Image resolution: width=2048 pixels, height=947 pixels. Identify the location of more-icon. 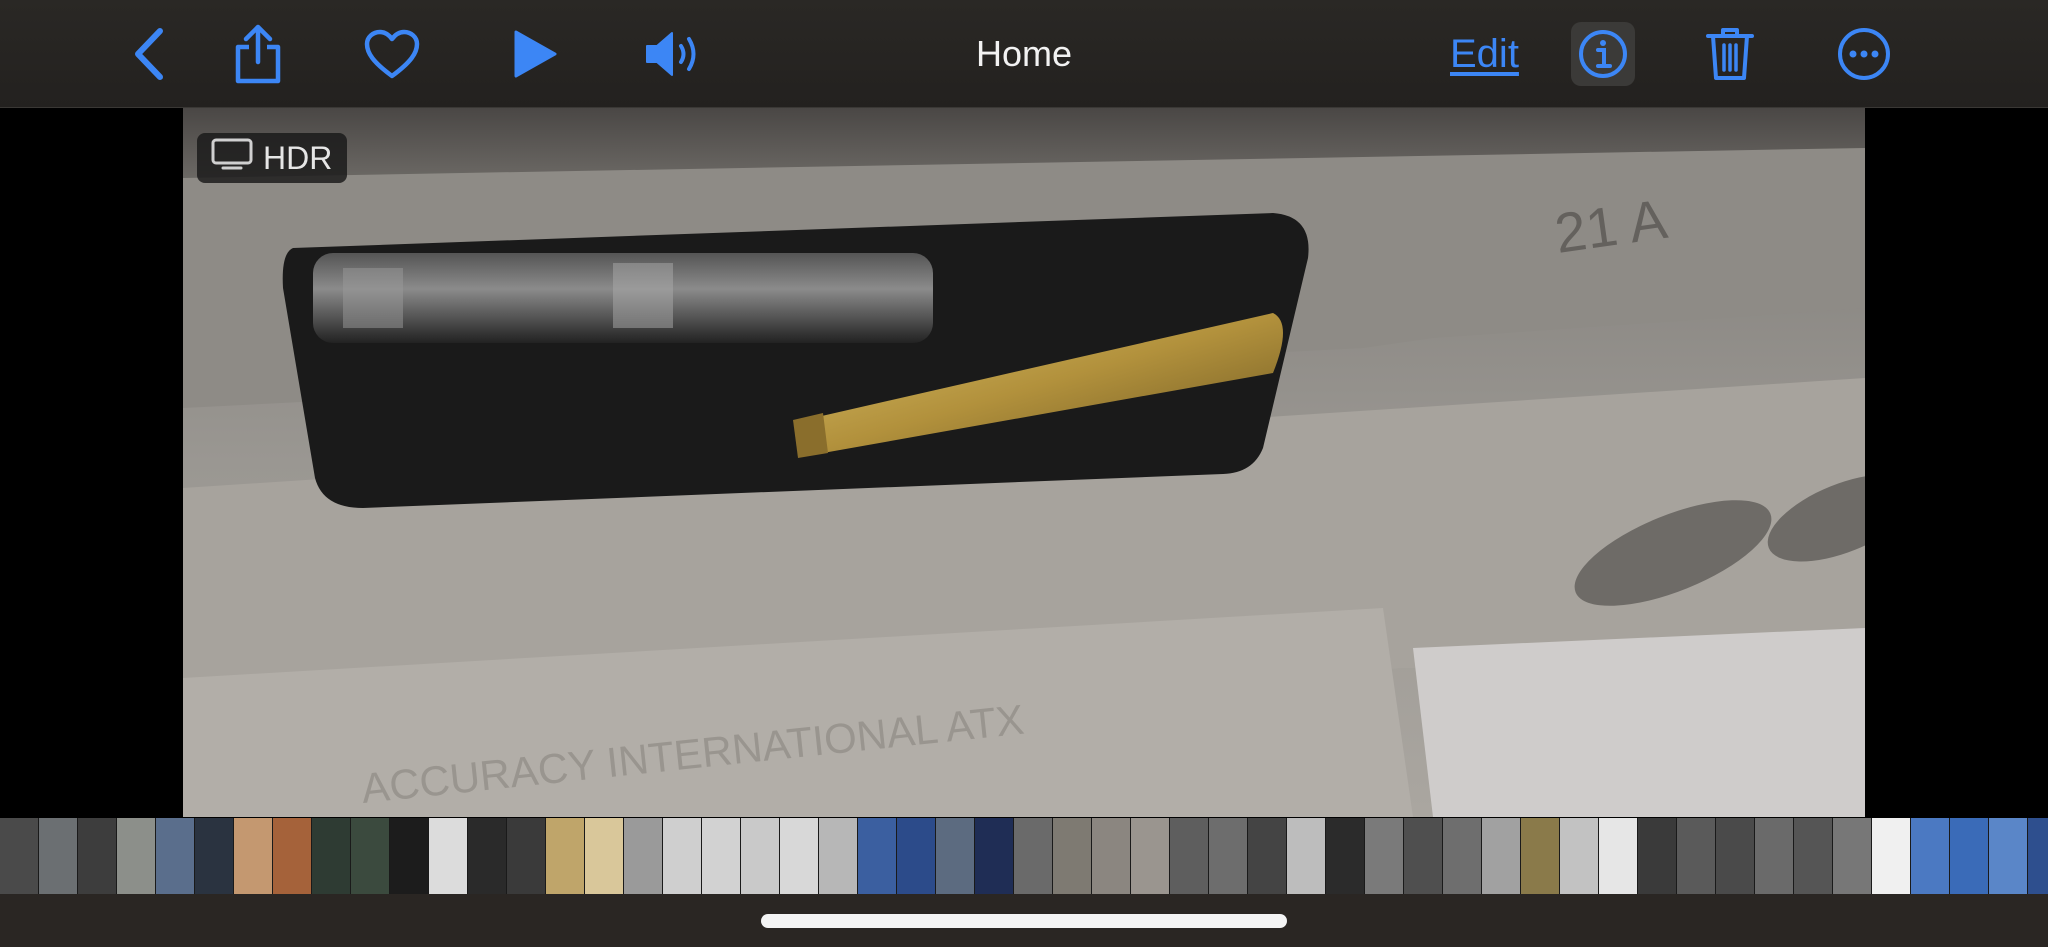
(1864, 54).